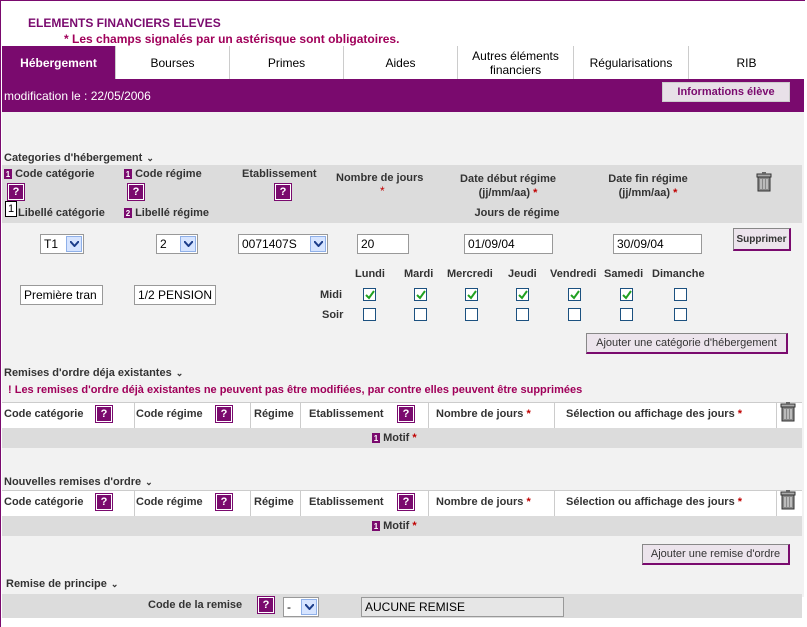  I want to click on date-debut-input: 01/09/04, so click(508, 244).